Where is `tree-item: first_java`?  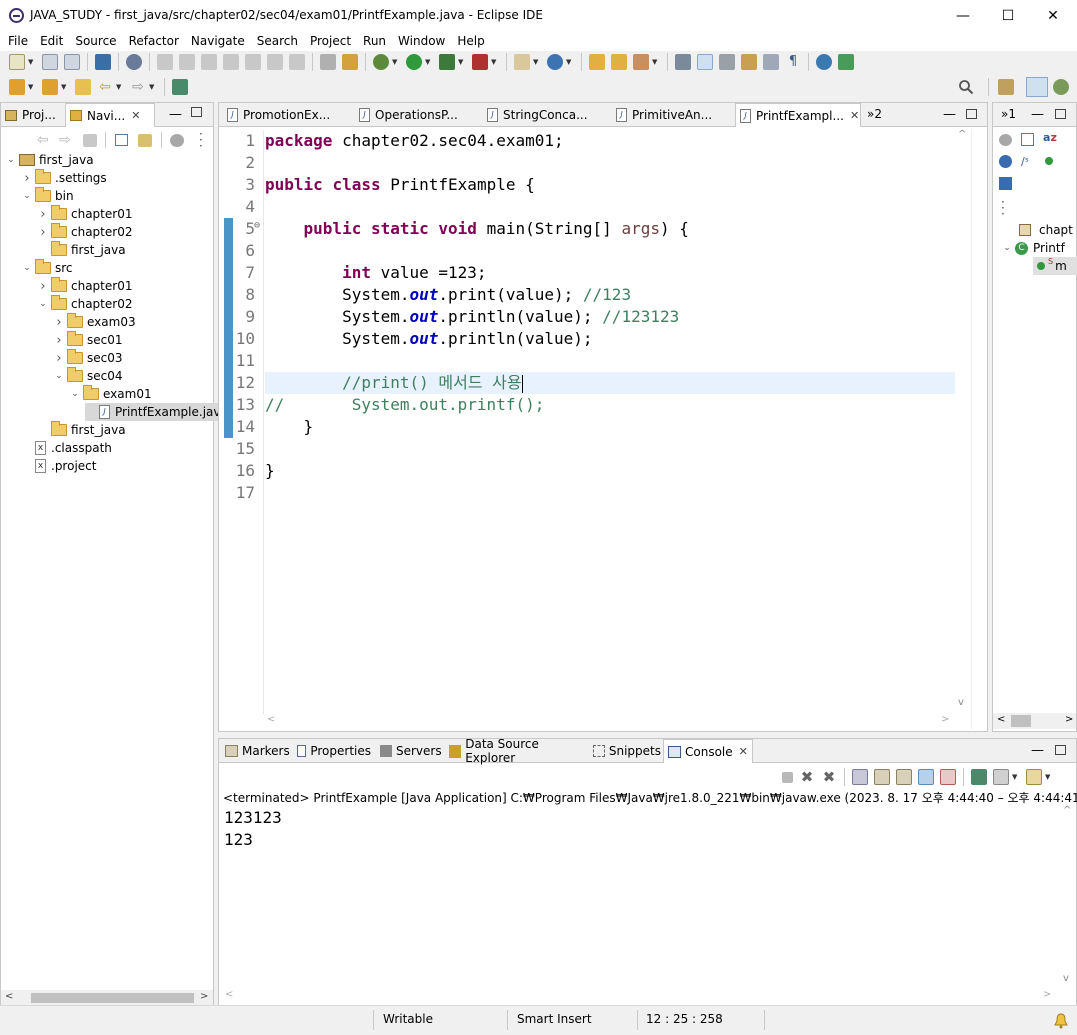 tree-item: first_java is located at coordinates (81, 250).